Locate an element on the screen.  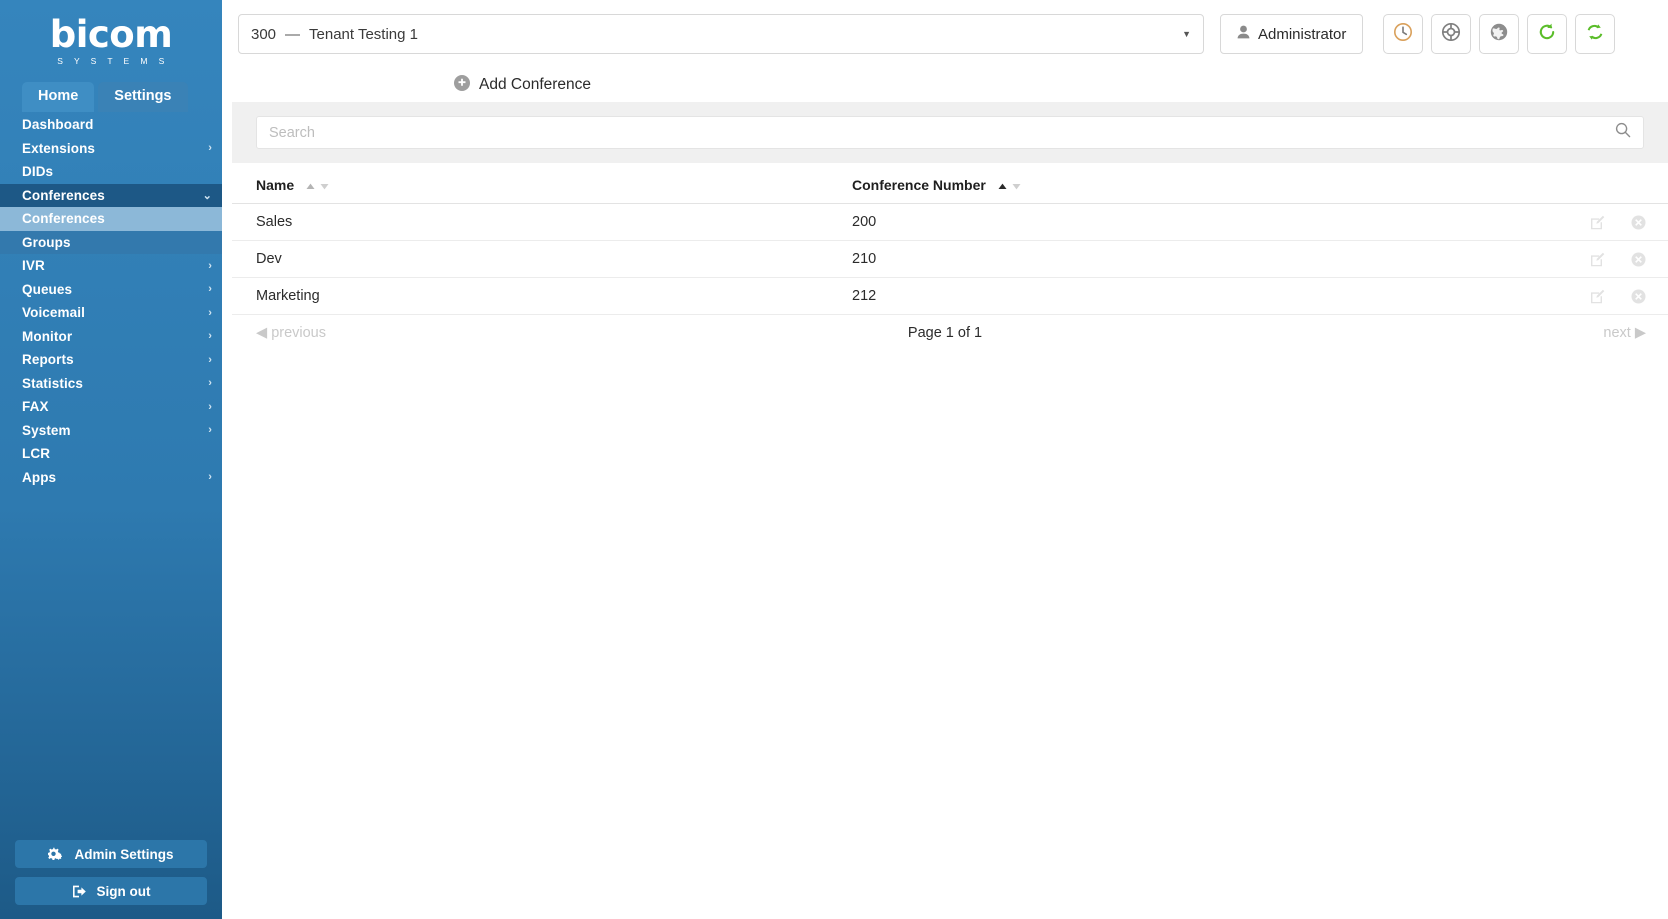
sidebar-item-ivr: IVR › is located at coordinates (111, 266).